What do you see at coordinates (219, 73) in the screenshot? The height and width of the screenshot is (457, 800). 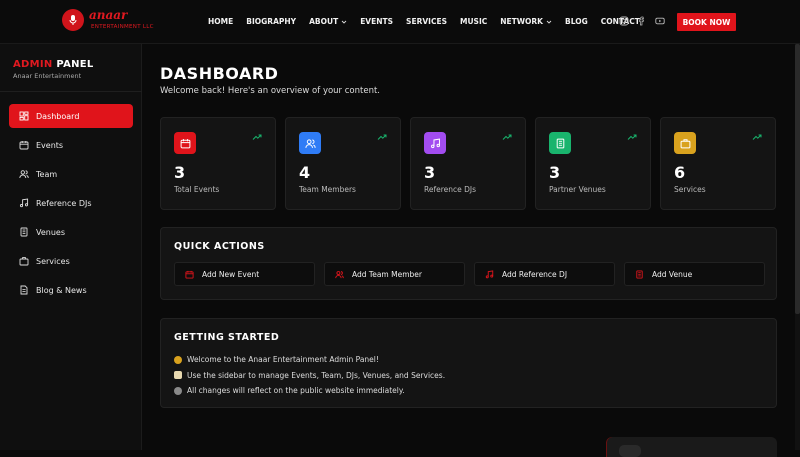 I see `page-title: DASHBOARD` at bounding box center [219, 73].